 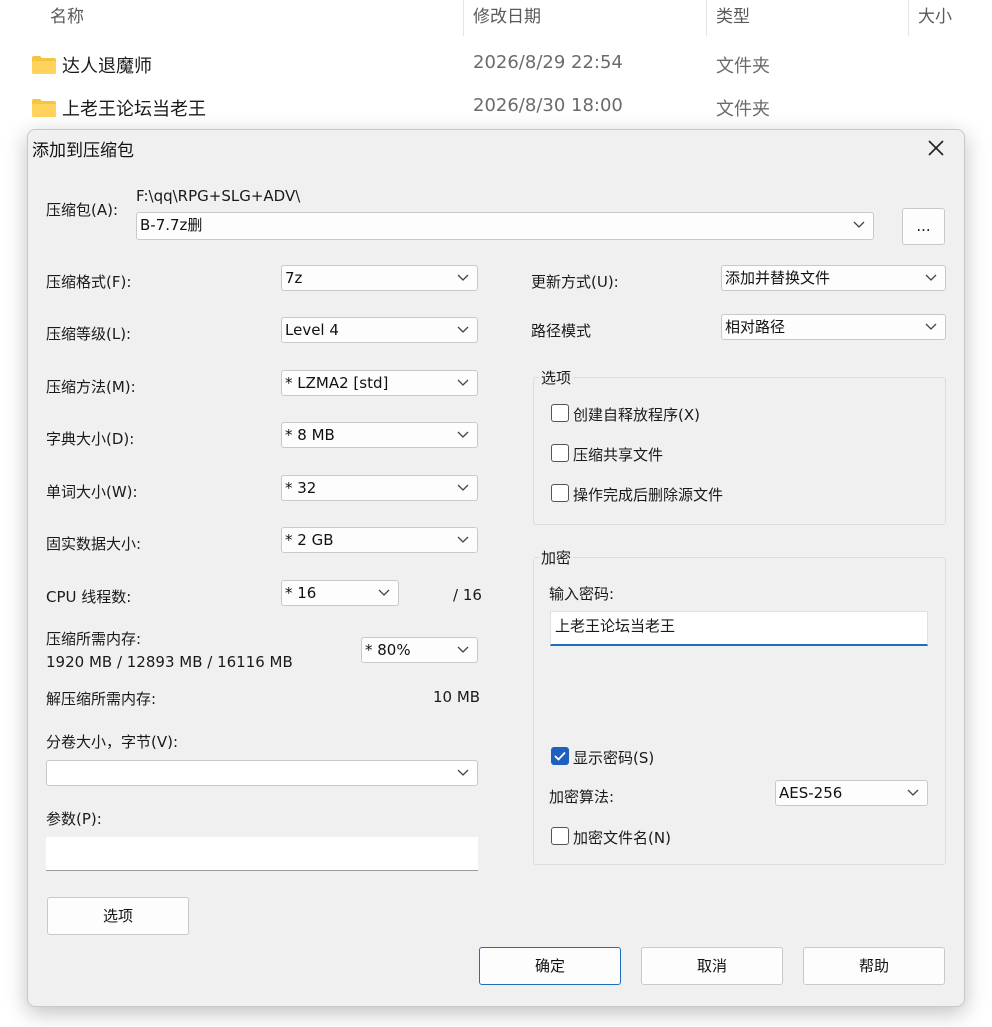 What do you see at coordinates (935, 18) in the screenshot?
I see `column-header-size: 大小` at bounding box center [935, 18].